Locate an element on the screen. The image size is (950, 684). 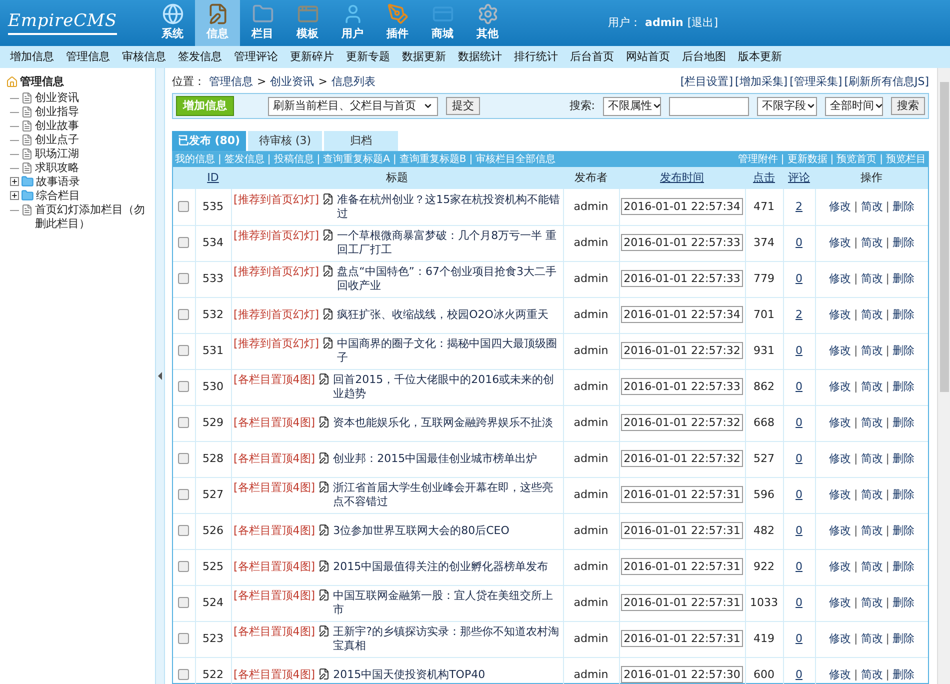
time-select: 全部时间 is located at coordinates (854, 106).